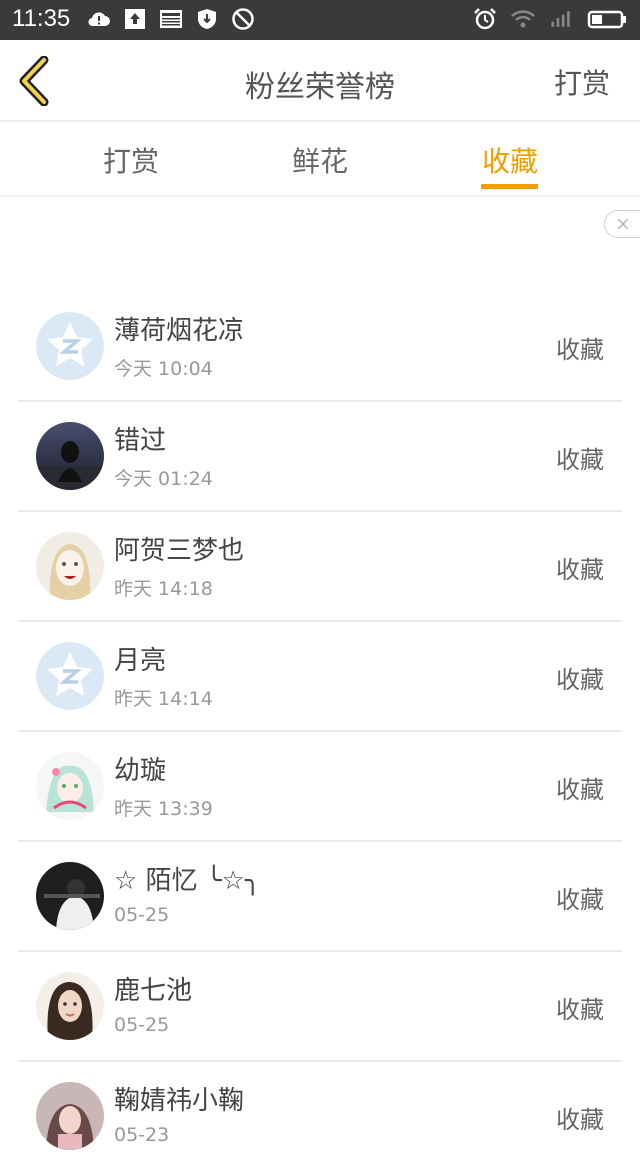  I want to click on list-item: 月亮 昨天 14:14 收藏, so click(320, 677).